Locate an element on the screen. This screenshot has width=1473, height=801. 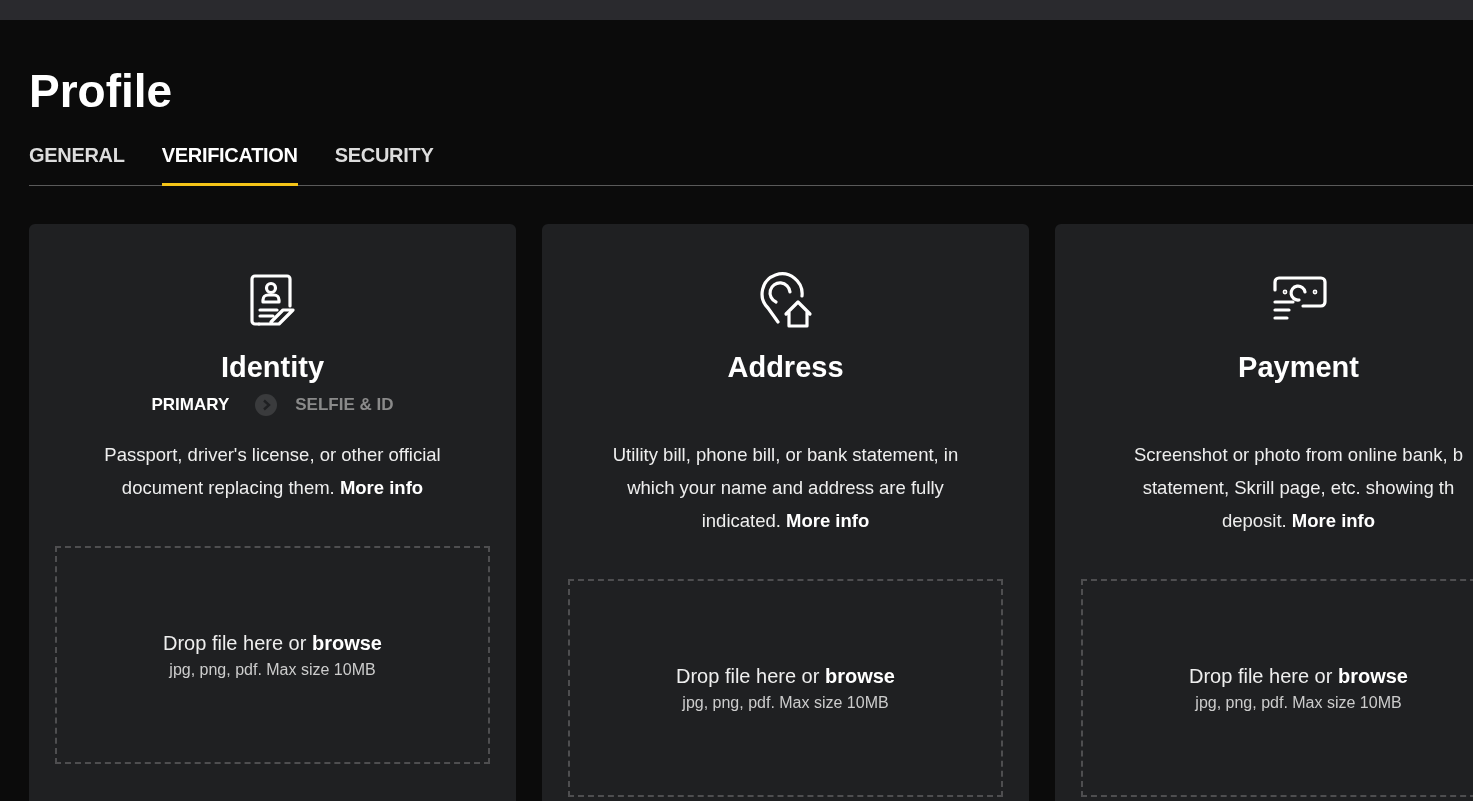
card-description: Screenshot or photo from online bank, b statement, Skrill page, etc. showing th deposit. More info is located at coordinates (1298, 488).